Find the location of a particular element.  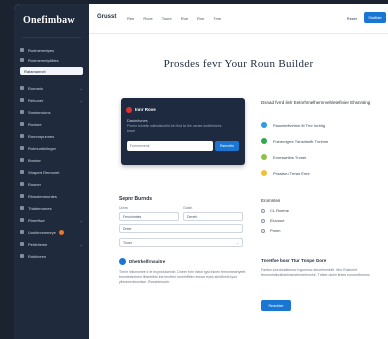

sidebar-item-17: Pehtnteme ⌄ is located at coordinates (51, 244).